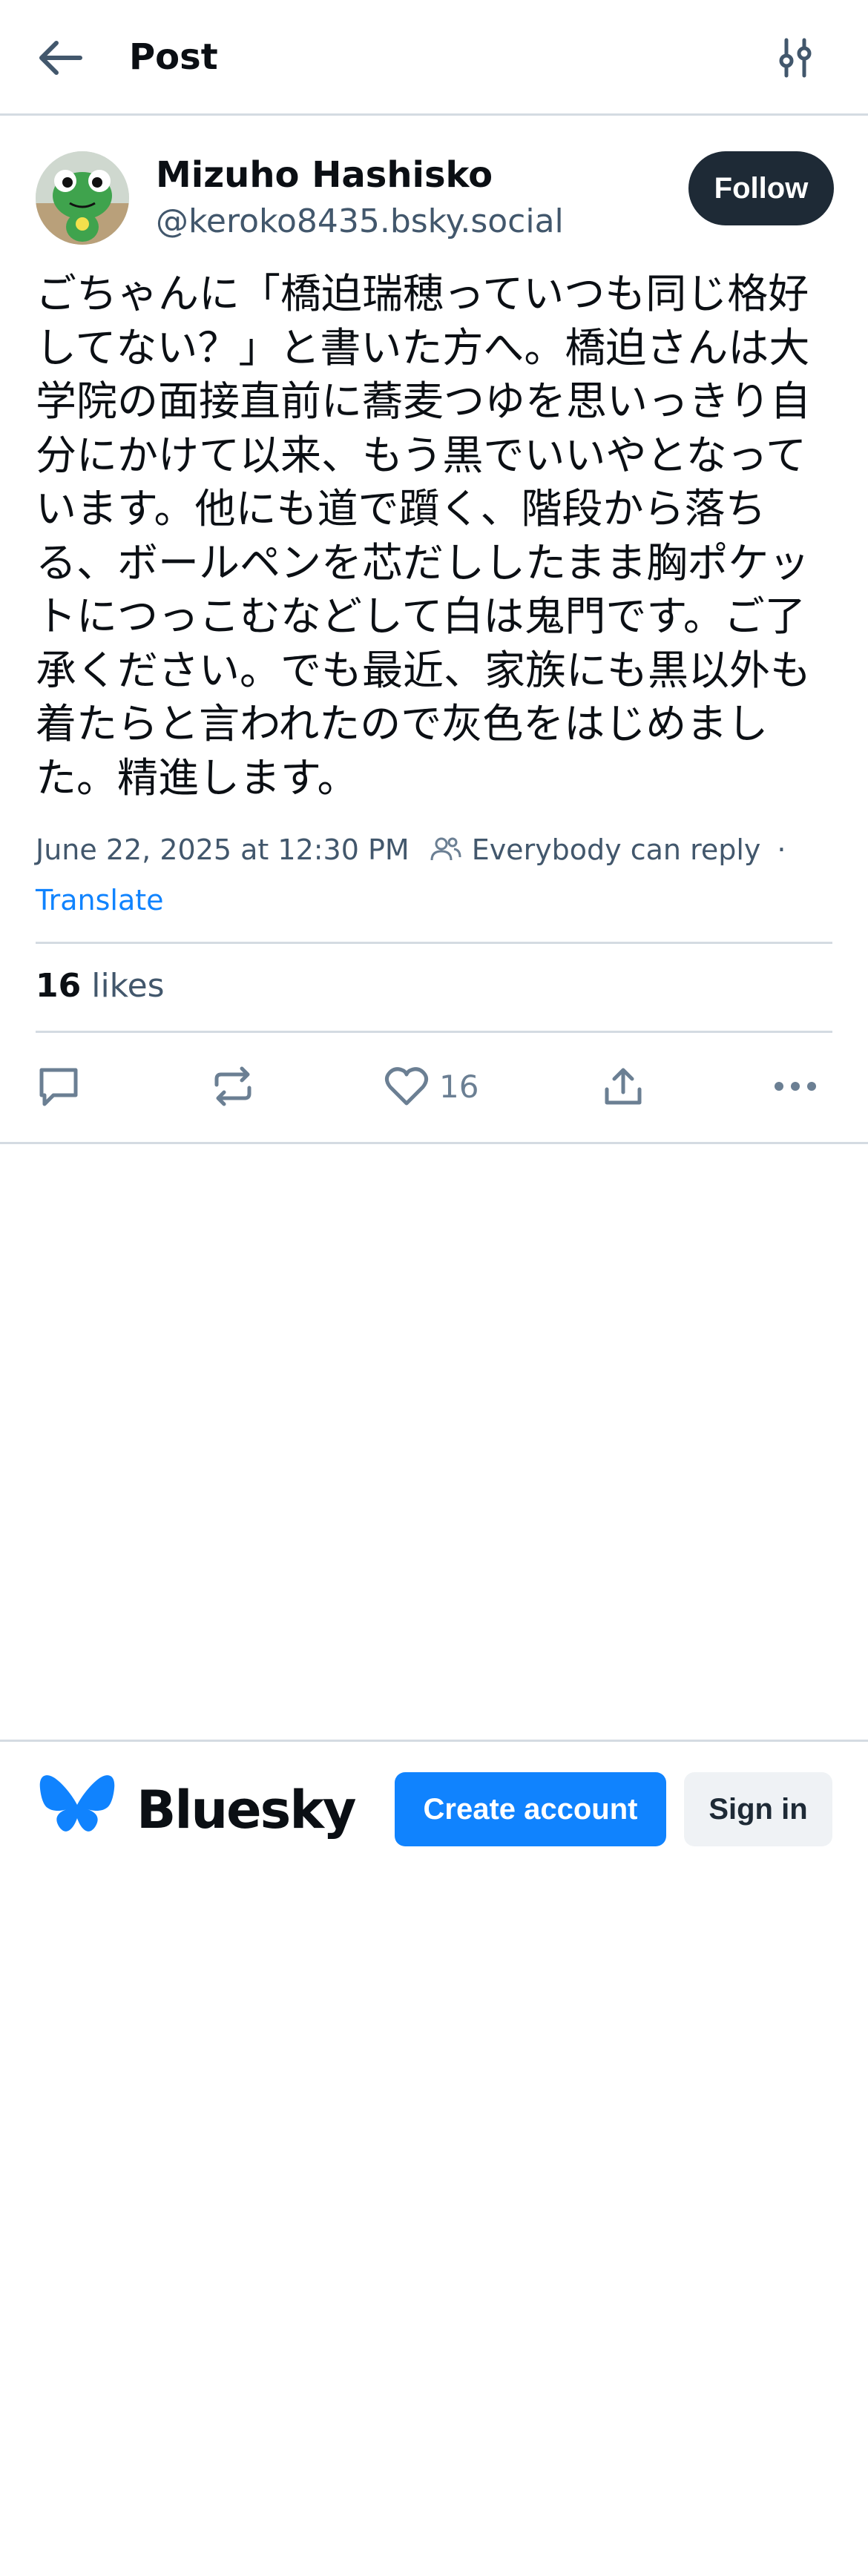 The height and width of the screenshot is (2576, 868). I want to click on like-count: 16, so click(459, 1086).